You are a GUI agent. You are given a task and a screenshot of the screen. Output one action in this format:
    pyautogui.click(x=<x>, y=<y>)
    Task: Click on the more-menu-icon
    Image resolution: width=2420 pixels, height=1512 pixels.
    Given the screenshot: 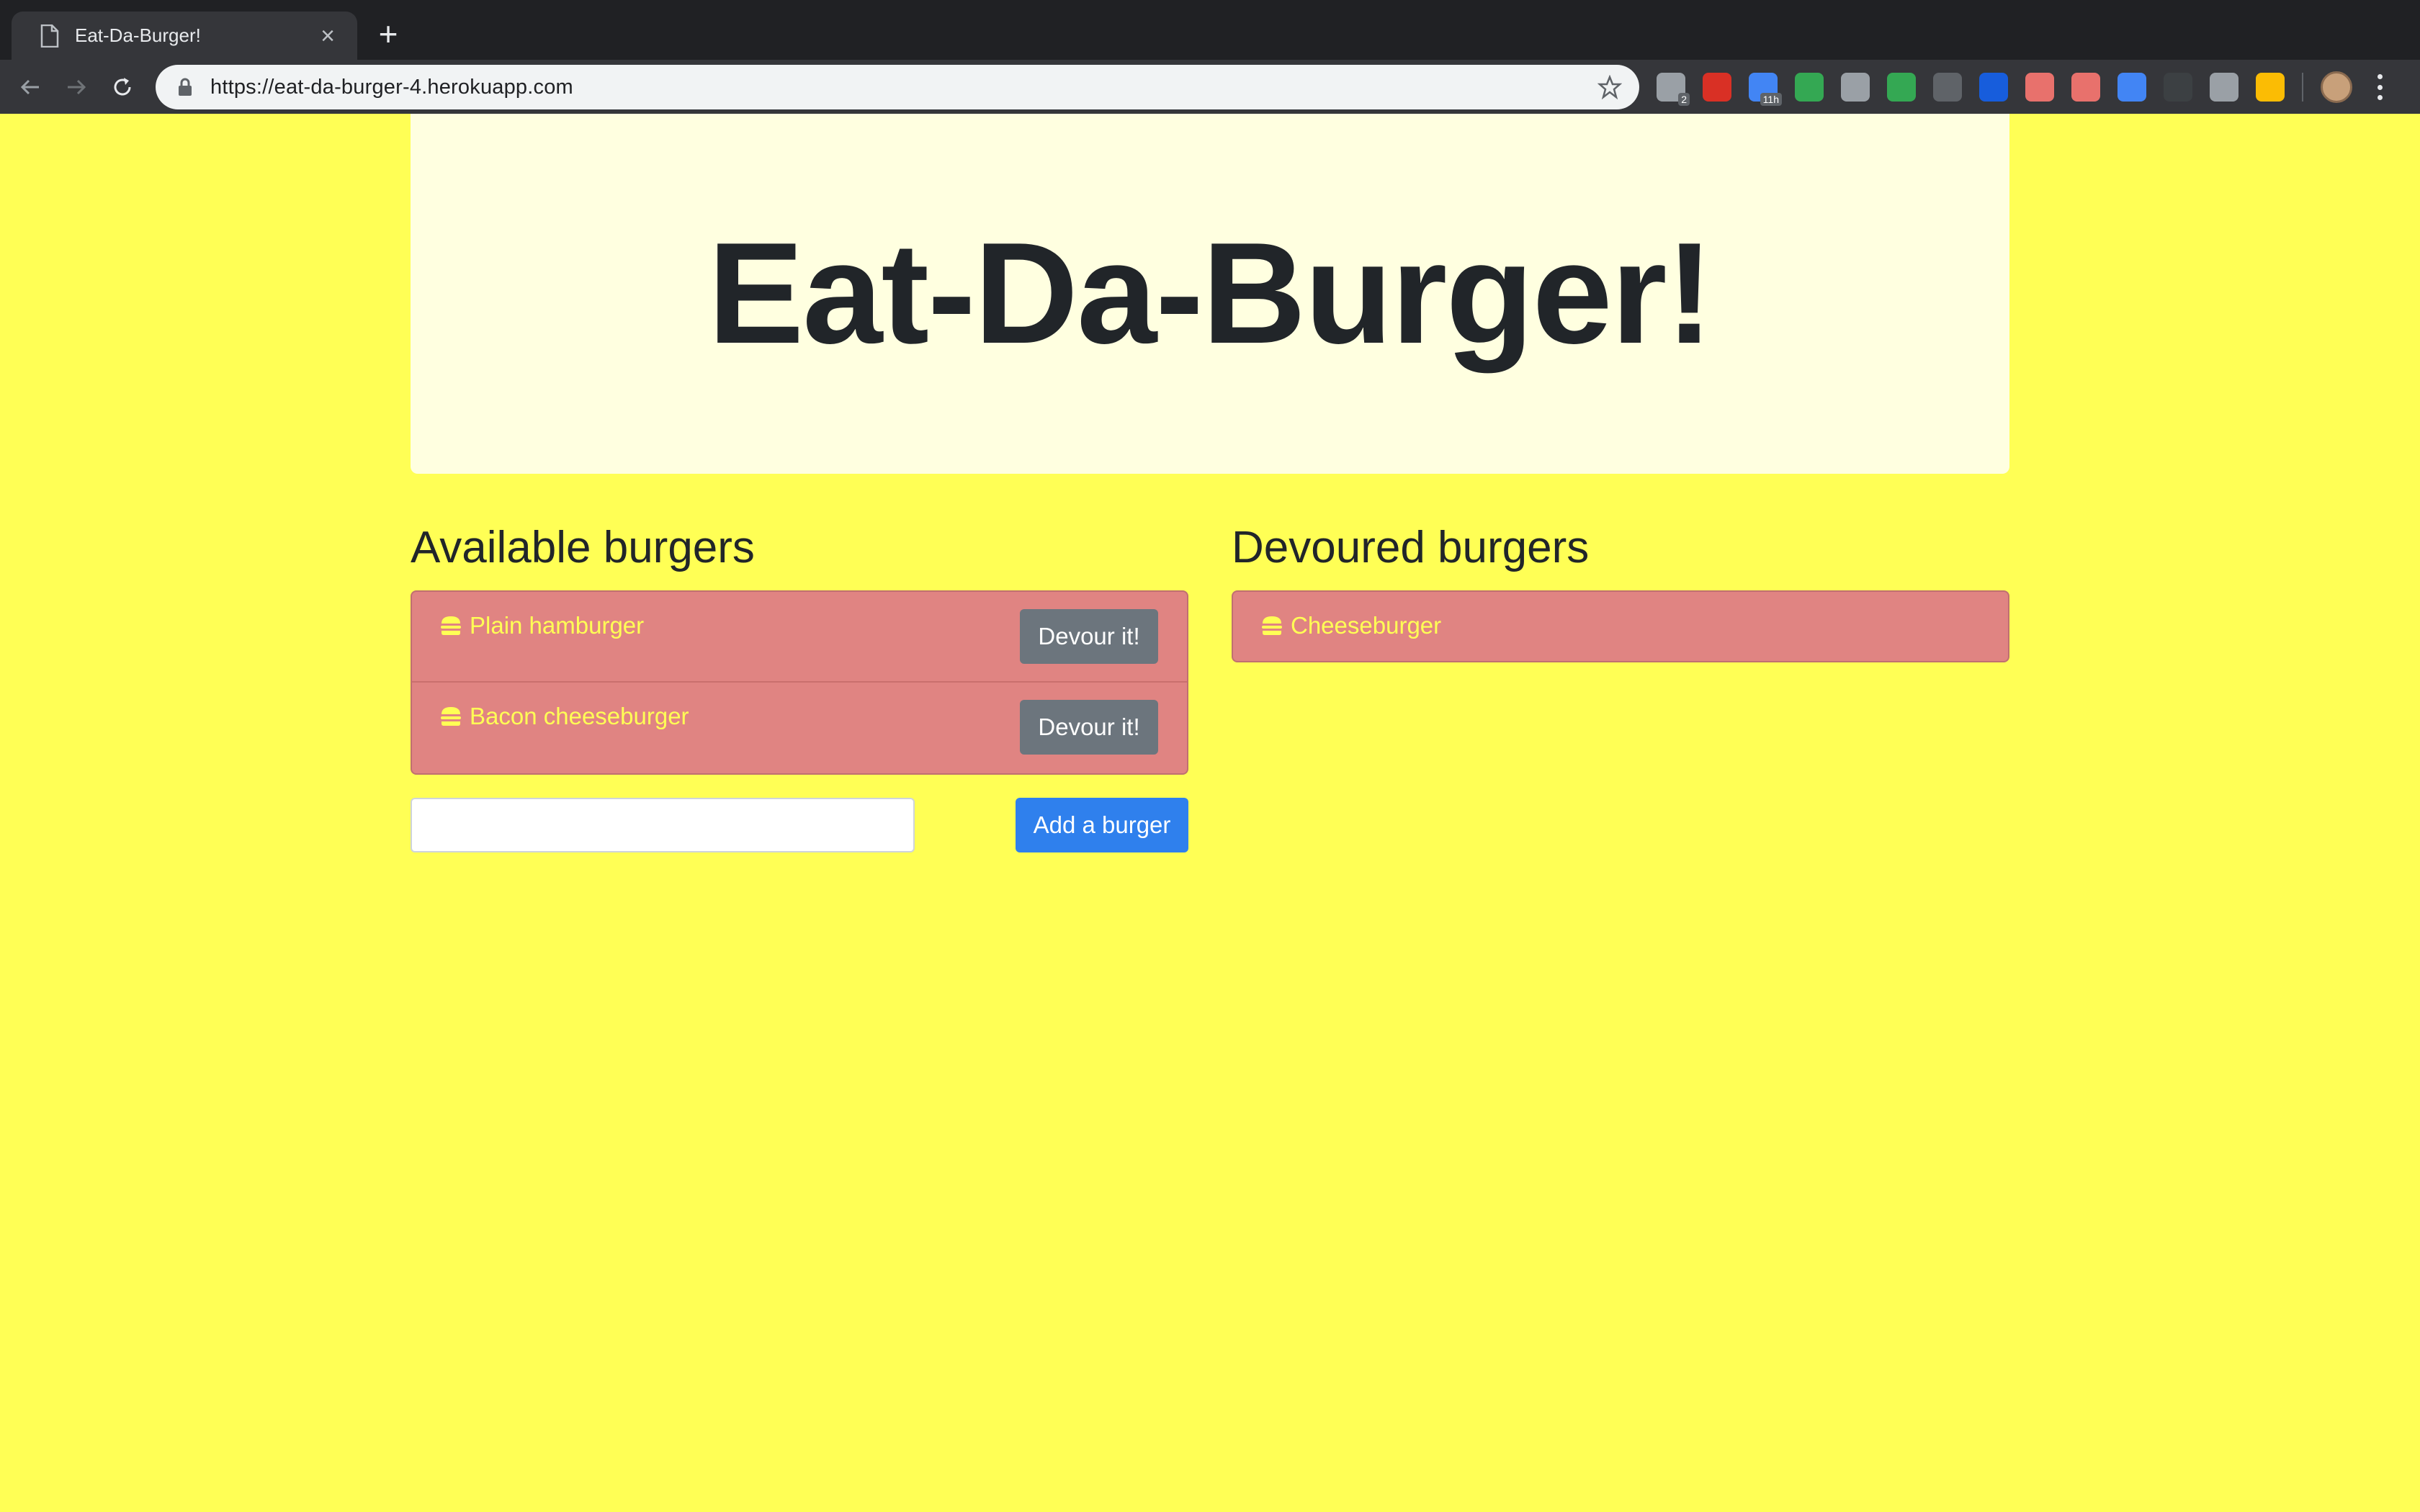 What is the action you would take?
    pyautogui.click(x=2380, y=87)
    